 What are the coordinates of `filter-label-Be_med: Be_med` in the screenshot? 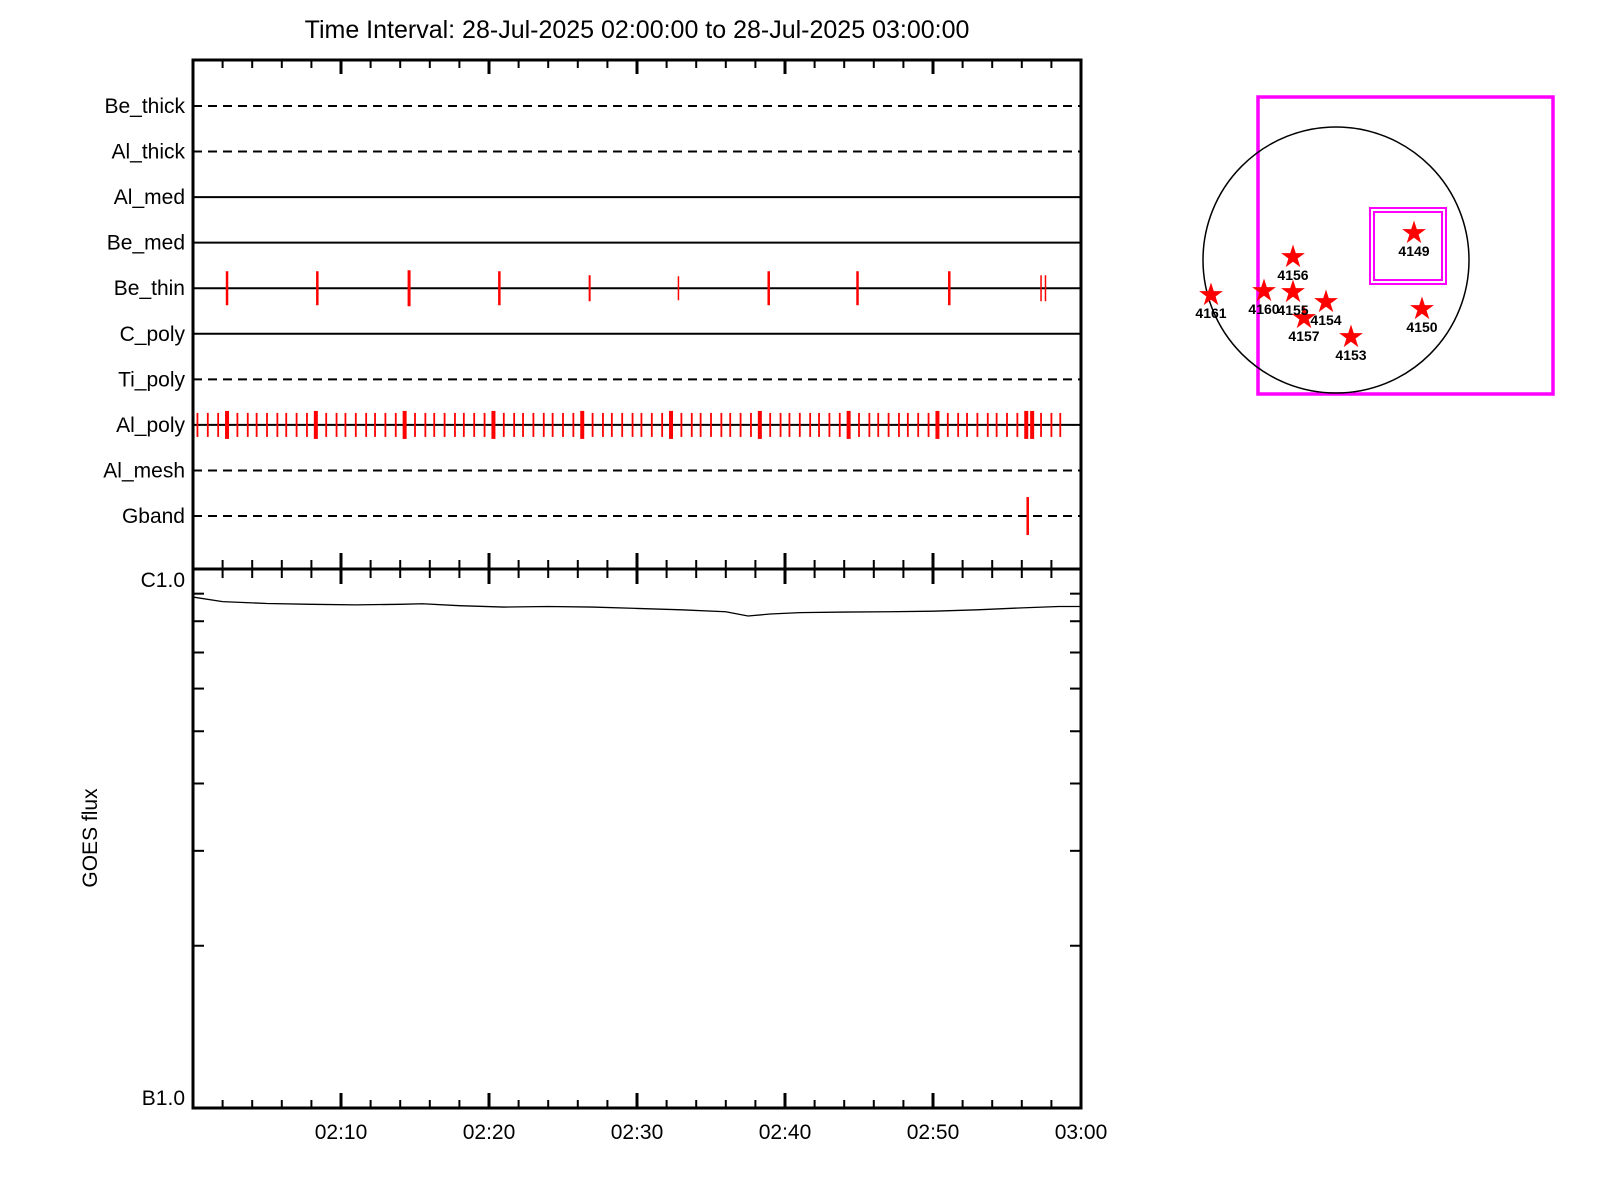 It's located at (146, 243).